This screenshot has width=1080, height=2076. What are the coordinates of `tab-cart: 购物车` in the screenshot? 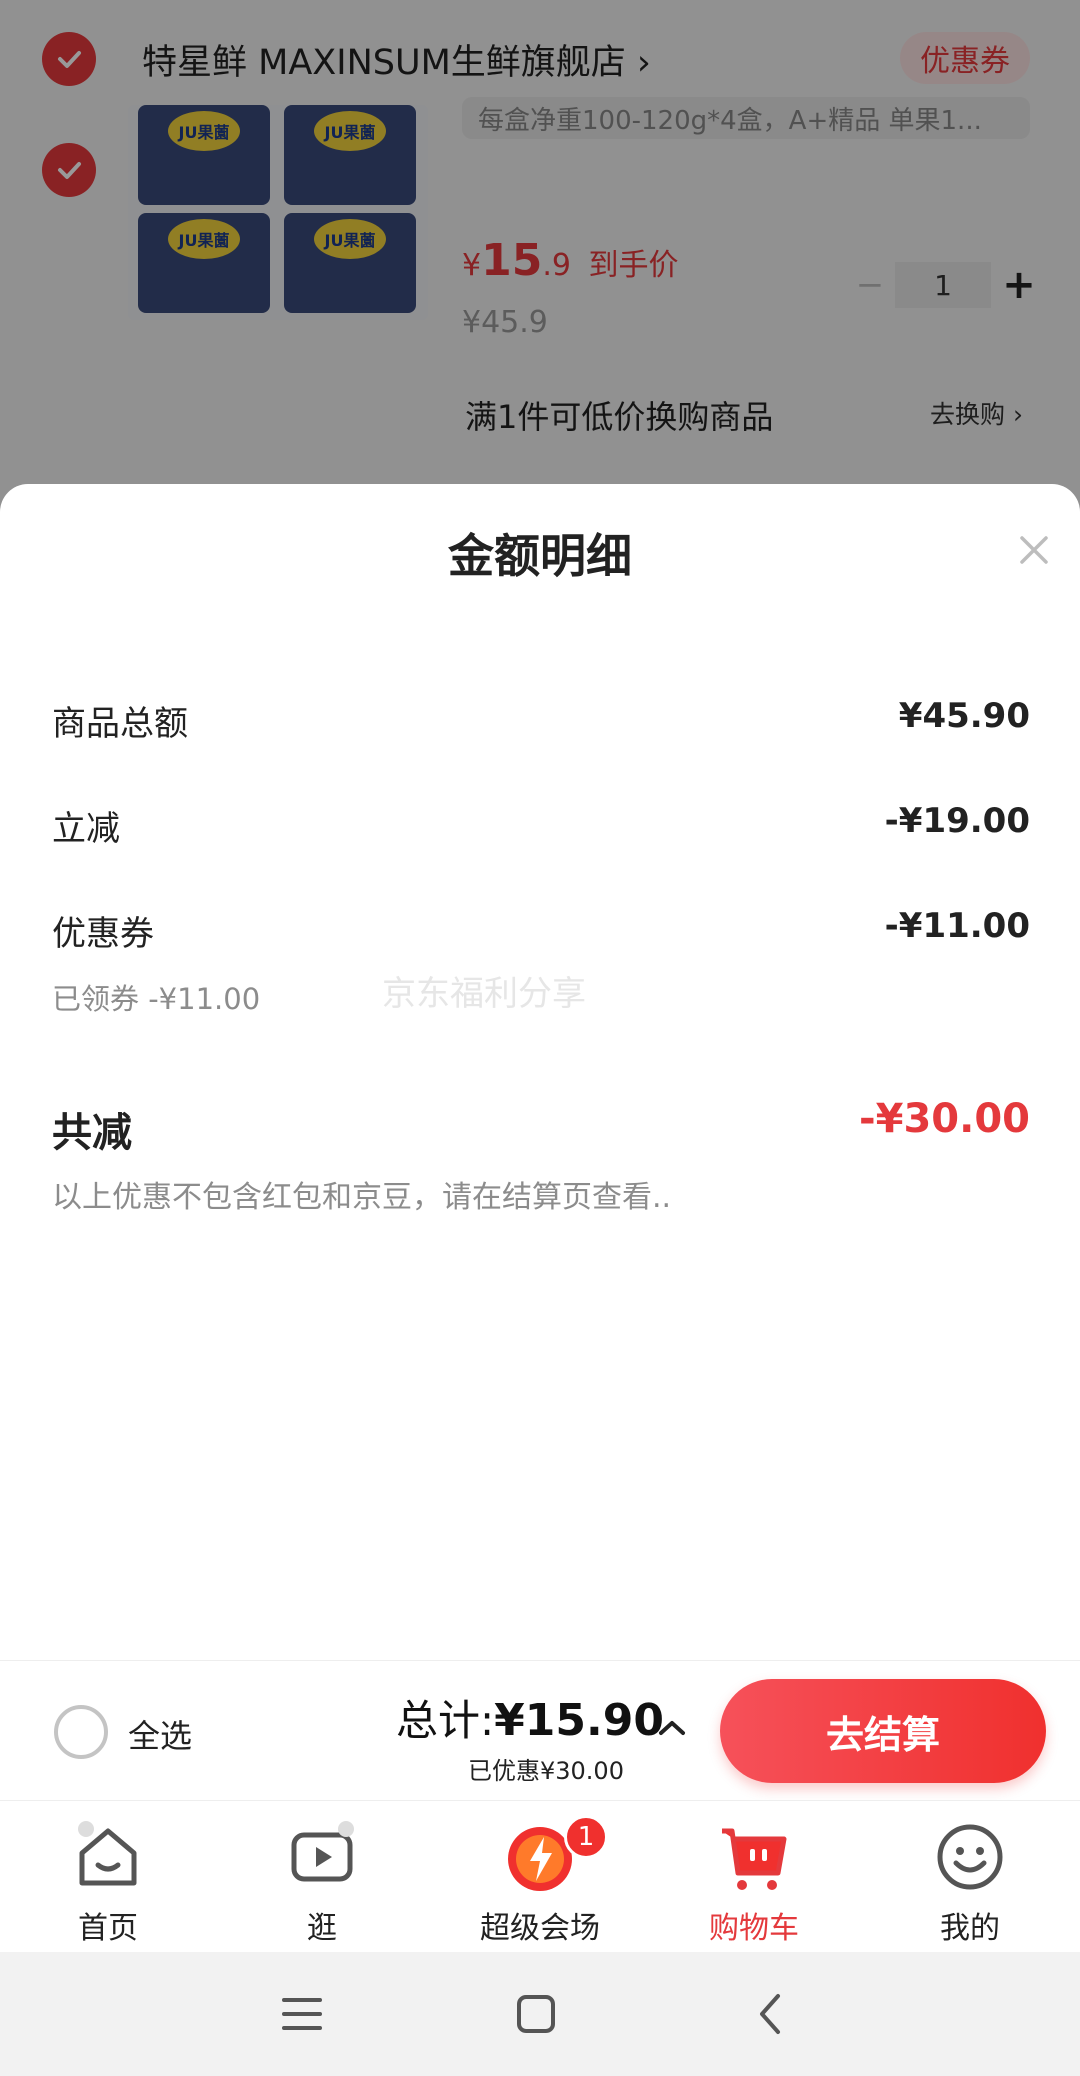 It's located at (754, 1882).